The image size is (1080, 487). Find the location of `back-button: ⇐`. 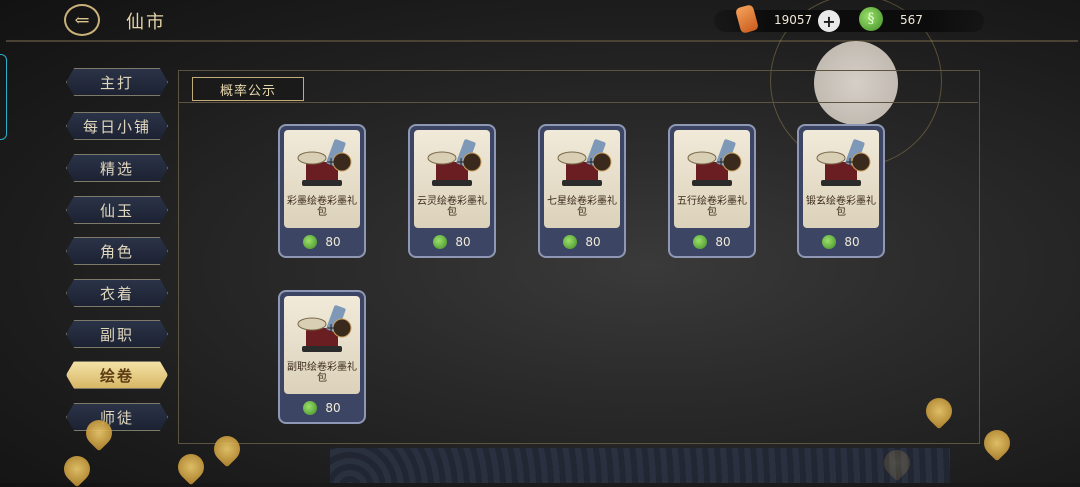

back-button: ⇐ is located at coordinates (82, 20).